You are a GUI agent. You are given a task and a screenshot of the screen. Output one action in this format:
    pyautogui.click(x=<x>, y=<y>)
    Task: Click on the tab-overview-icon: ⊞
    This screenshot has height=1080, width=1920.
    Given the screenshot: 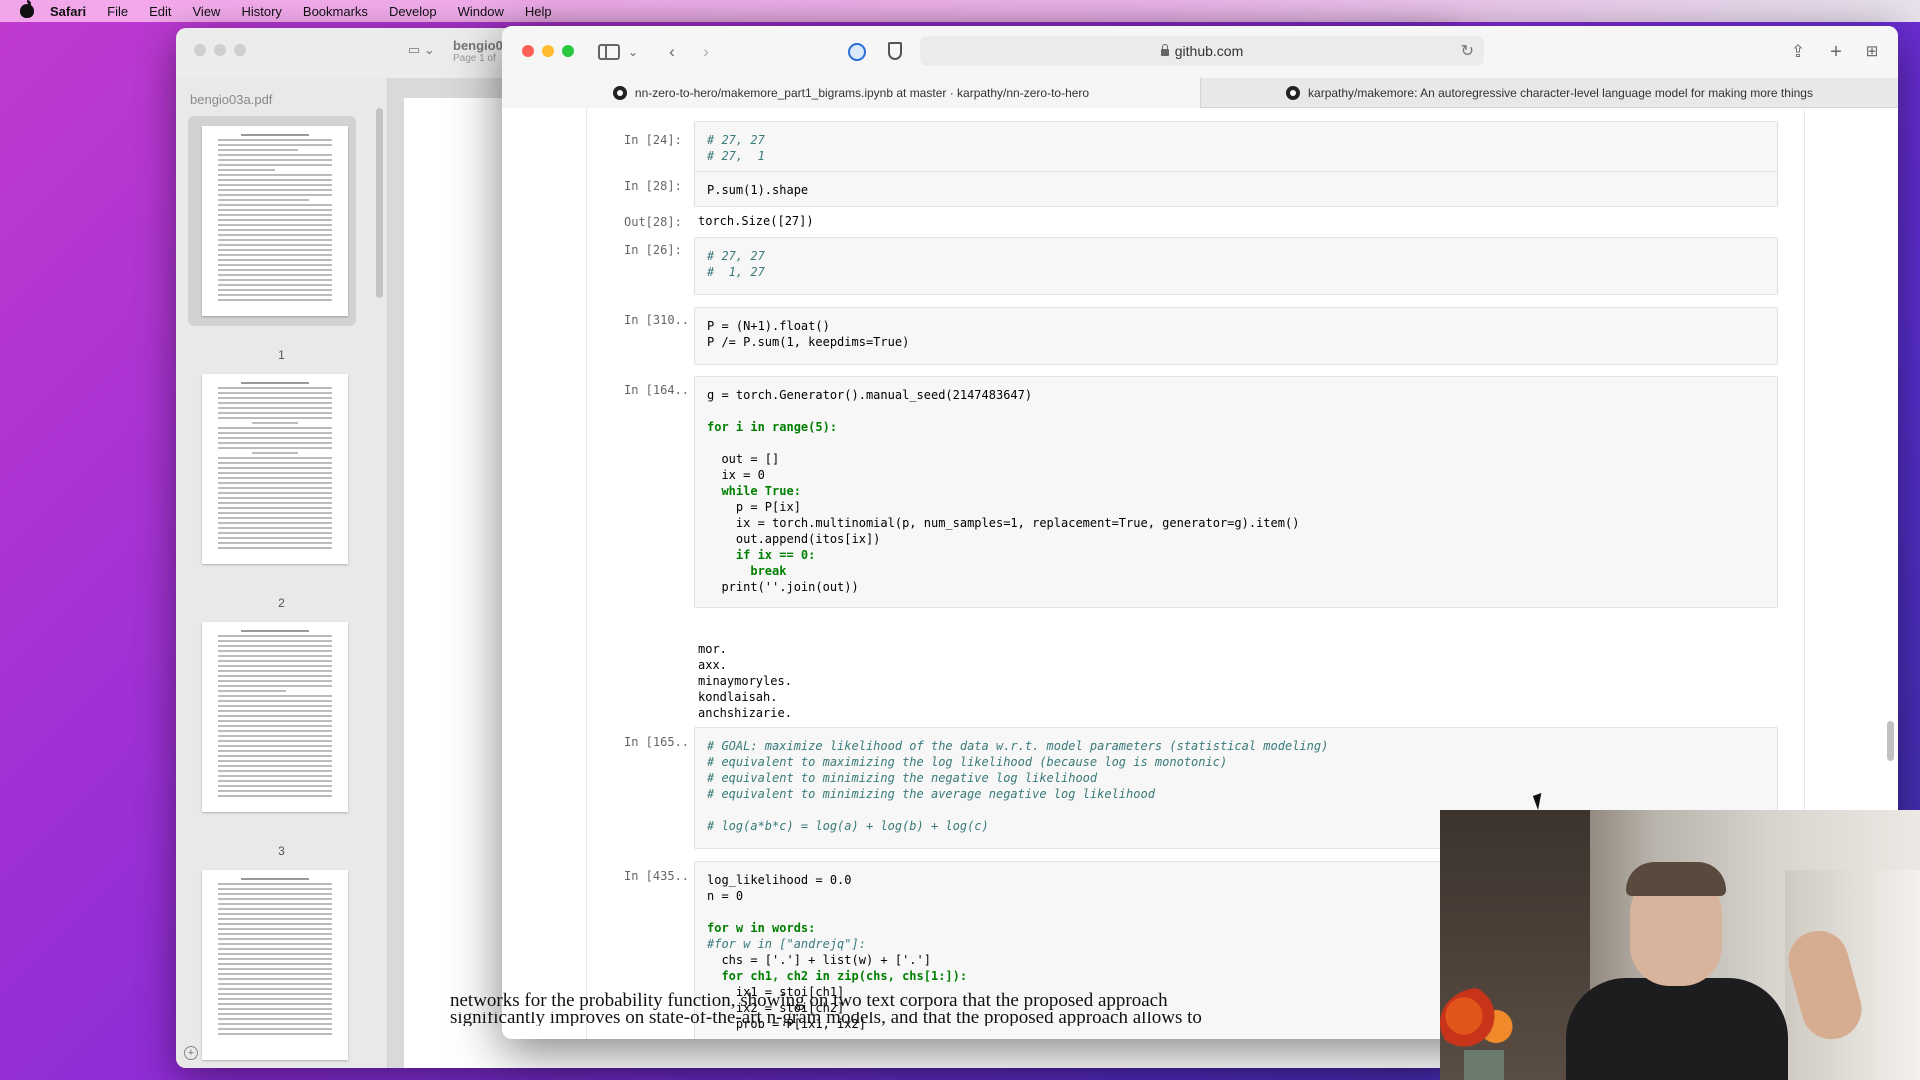 What is the action you would take?
    pyautogui.click(x=1872, y=52)
    